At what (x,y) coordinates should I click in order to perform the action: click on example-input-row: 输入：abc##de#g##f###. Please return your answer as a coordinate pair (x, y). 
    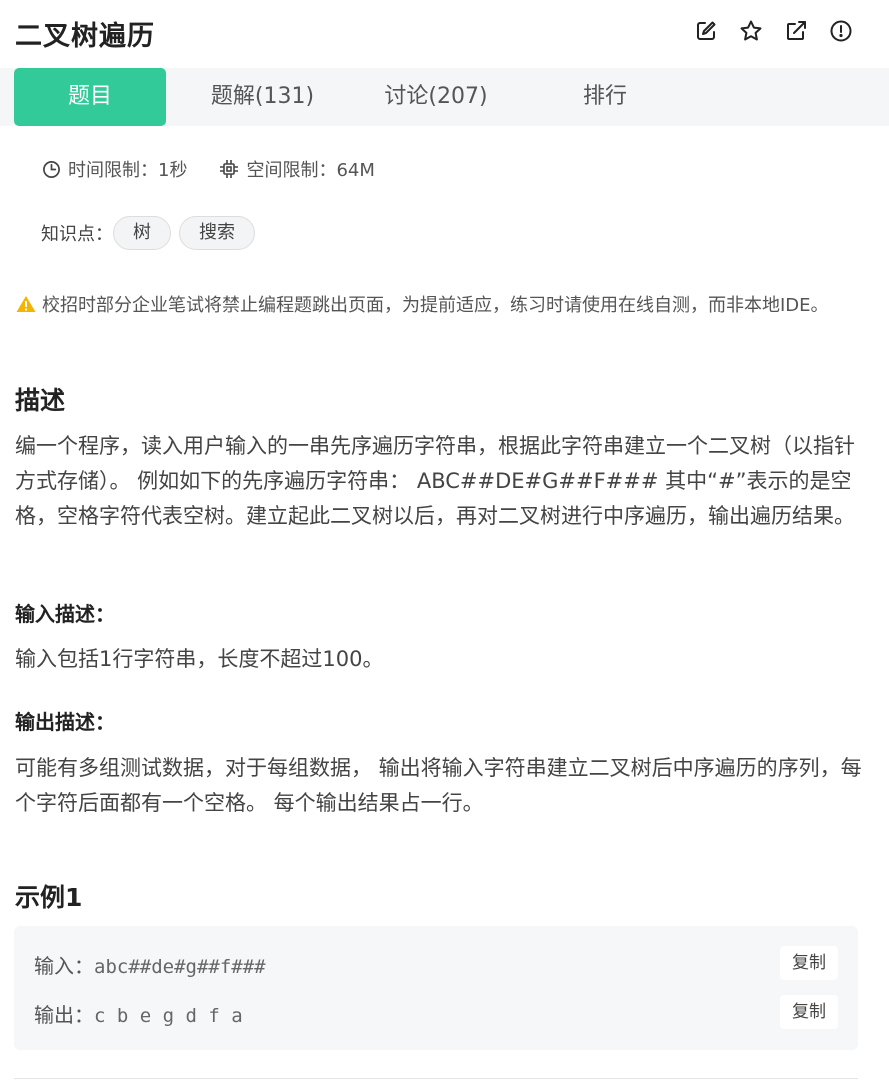
    Looking at the image, I should click on (150, 964).